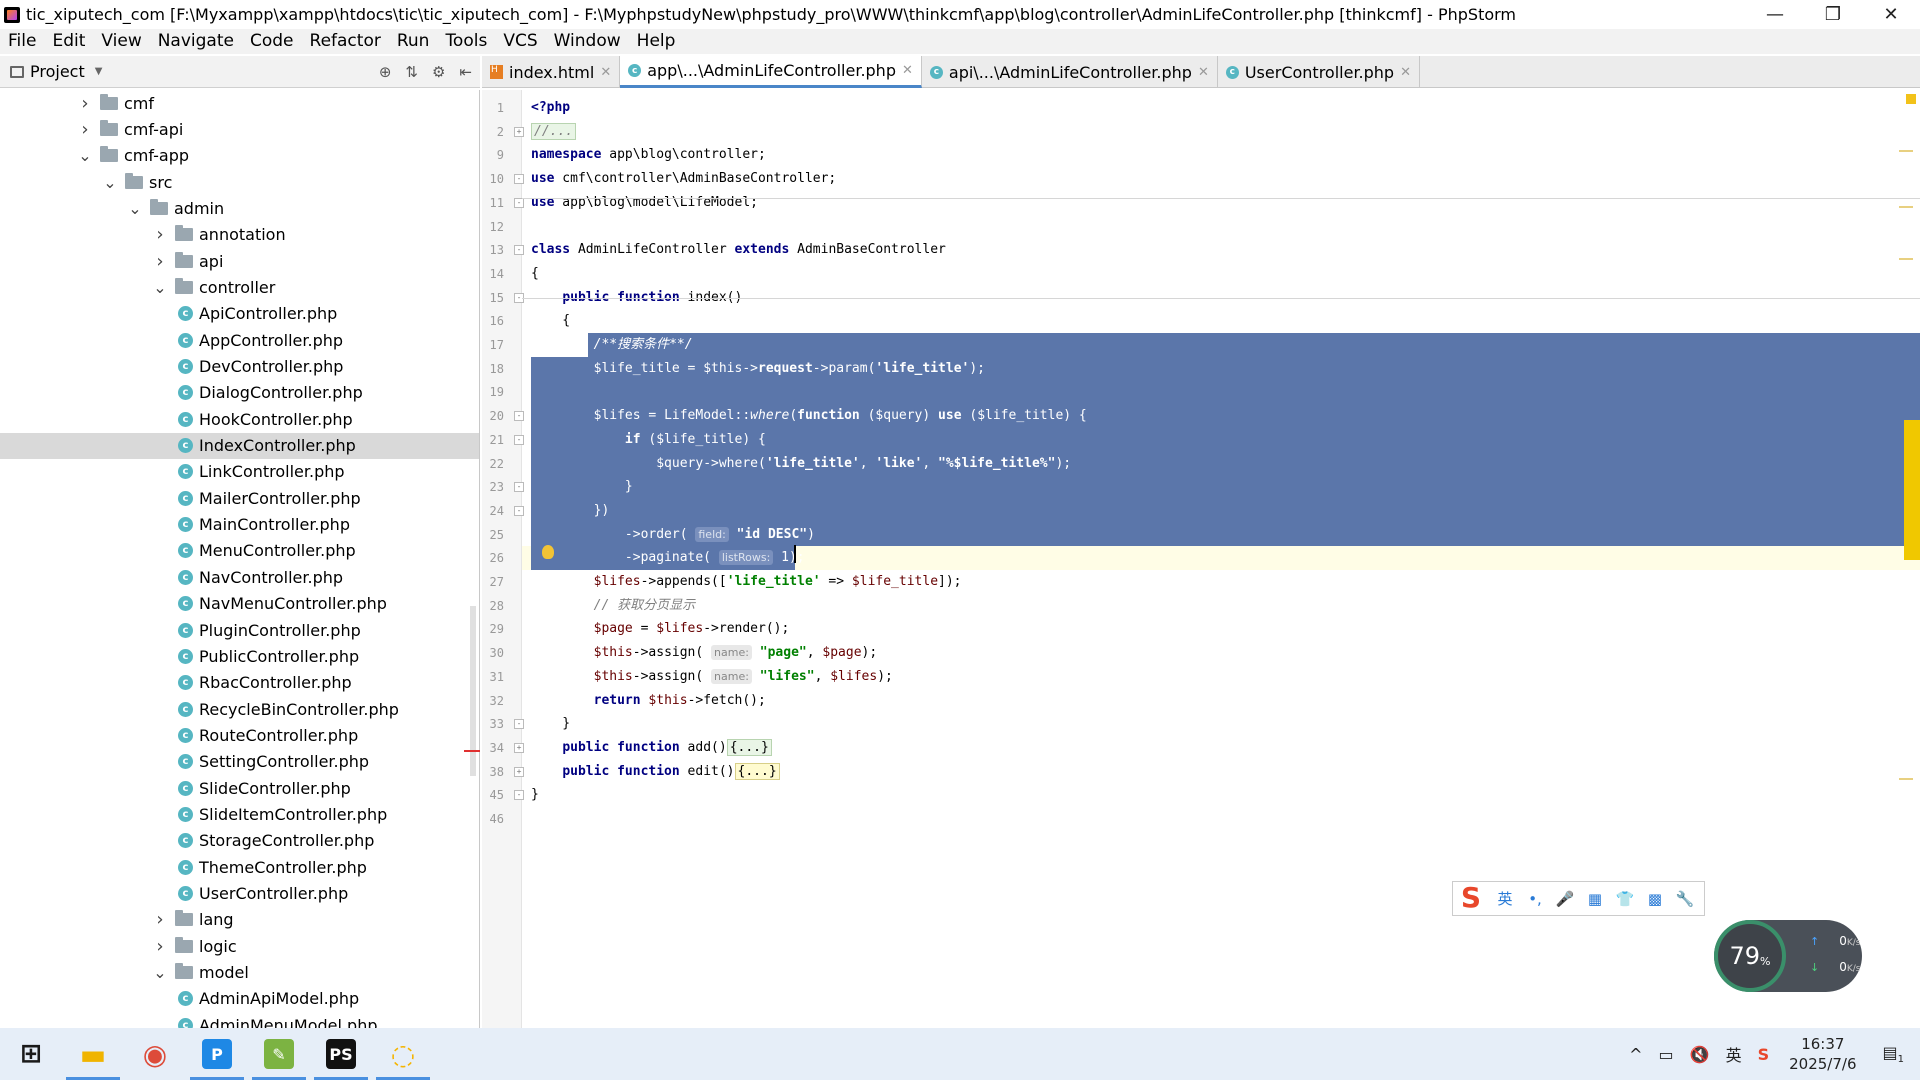 Image resolution: width=1920 pixels, height=1080 pixels. I want to click on input-language-icon: 英, so click(1734, 1054).